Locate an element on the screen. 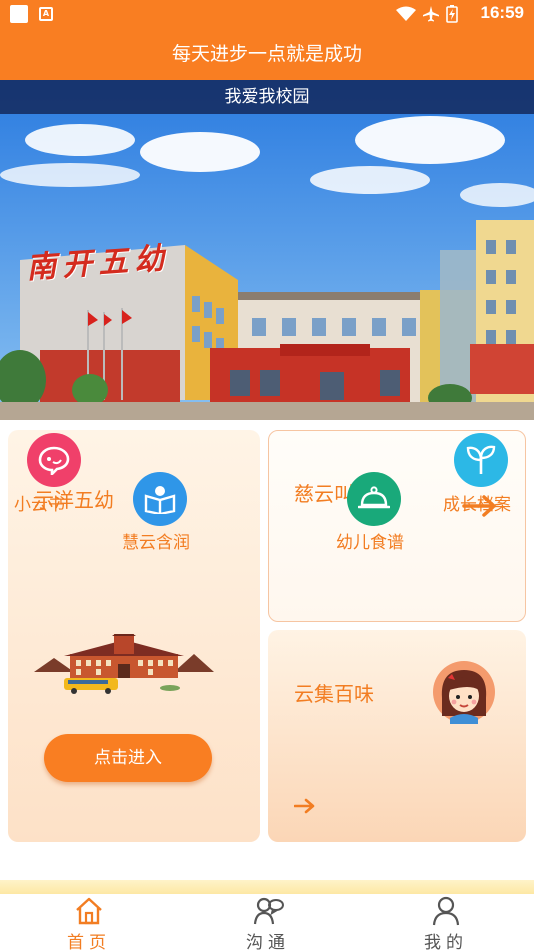  home-icon is located at coordinates (89, 911).